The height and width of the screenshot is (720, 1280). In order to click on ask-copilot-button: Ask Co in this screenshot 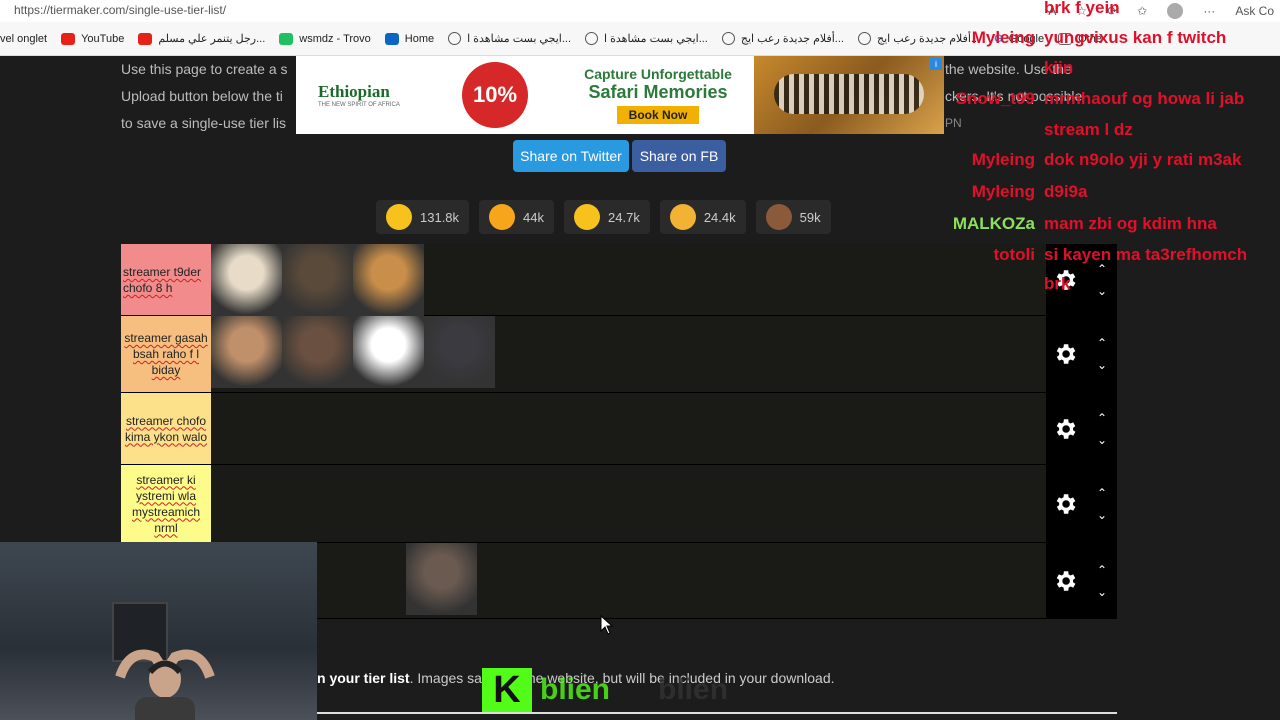, I will do `click(1254, 11)`.